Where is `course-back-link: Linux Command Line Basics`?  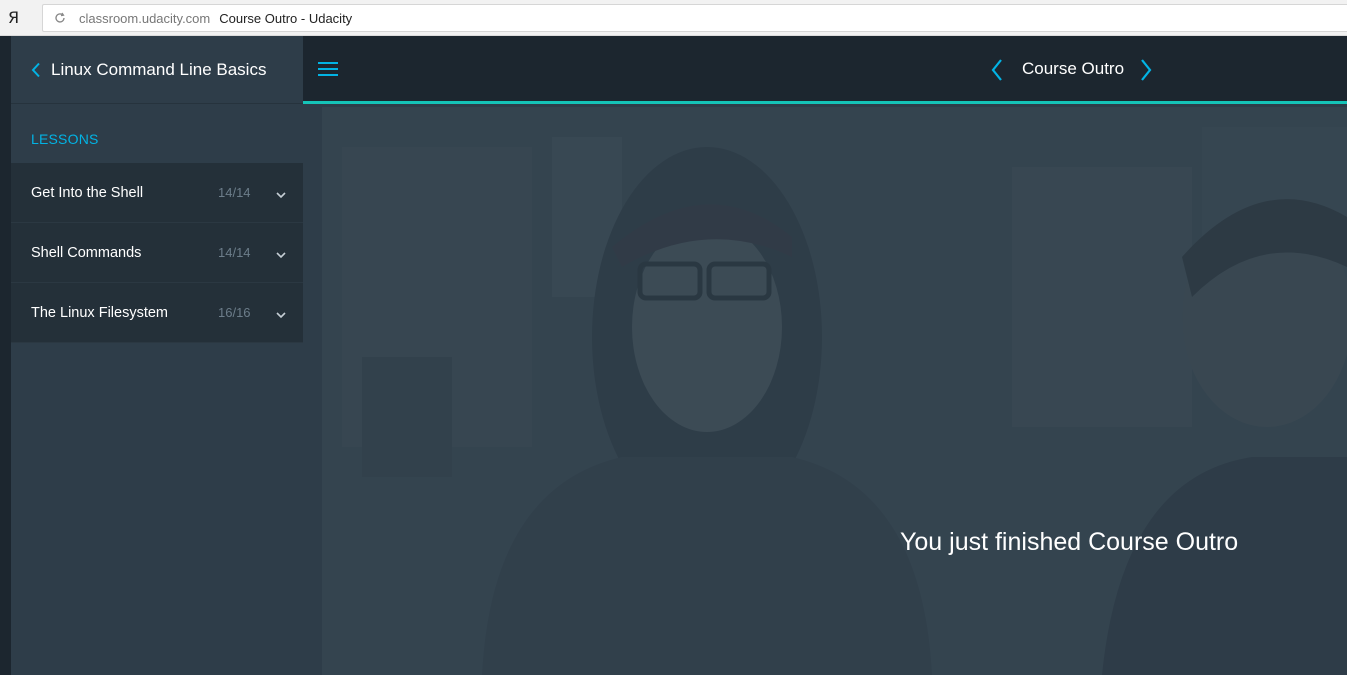
course-back-link: Linux Command Line Basics is located at coordinates (157, 70).